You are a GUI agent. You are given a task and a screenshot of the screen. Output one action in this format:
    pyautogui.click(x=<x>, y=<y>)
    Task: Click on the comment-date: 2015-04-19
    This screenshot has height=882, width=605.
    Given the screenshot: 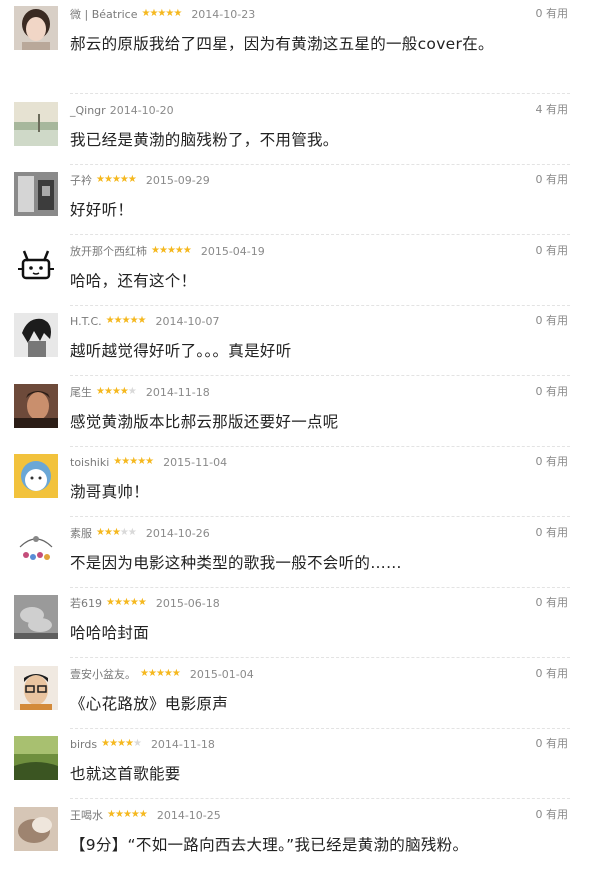 What is the action you would take?
    pyautogui.click(x=232, y=251)
    